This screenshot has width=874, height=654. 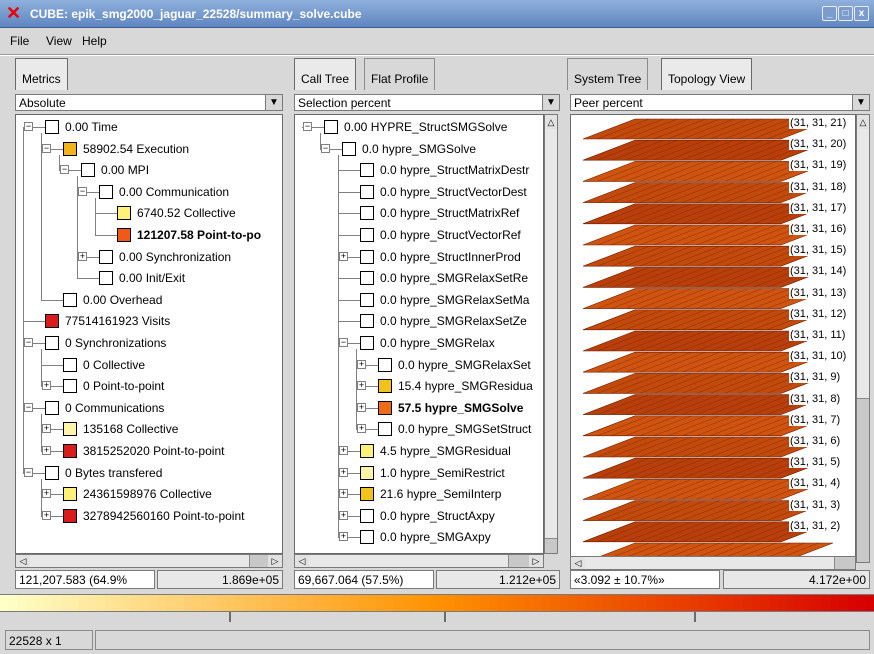 I want to click on tree-row: 77514161923 Visits, so click(x=149, y=321).